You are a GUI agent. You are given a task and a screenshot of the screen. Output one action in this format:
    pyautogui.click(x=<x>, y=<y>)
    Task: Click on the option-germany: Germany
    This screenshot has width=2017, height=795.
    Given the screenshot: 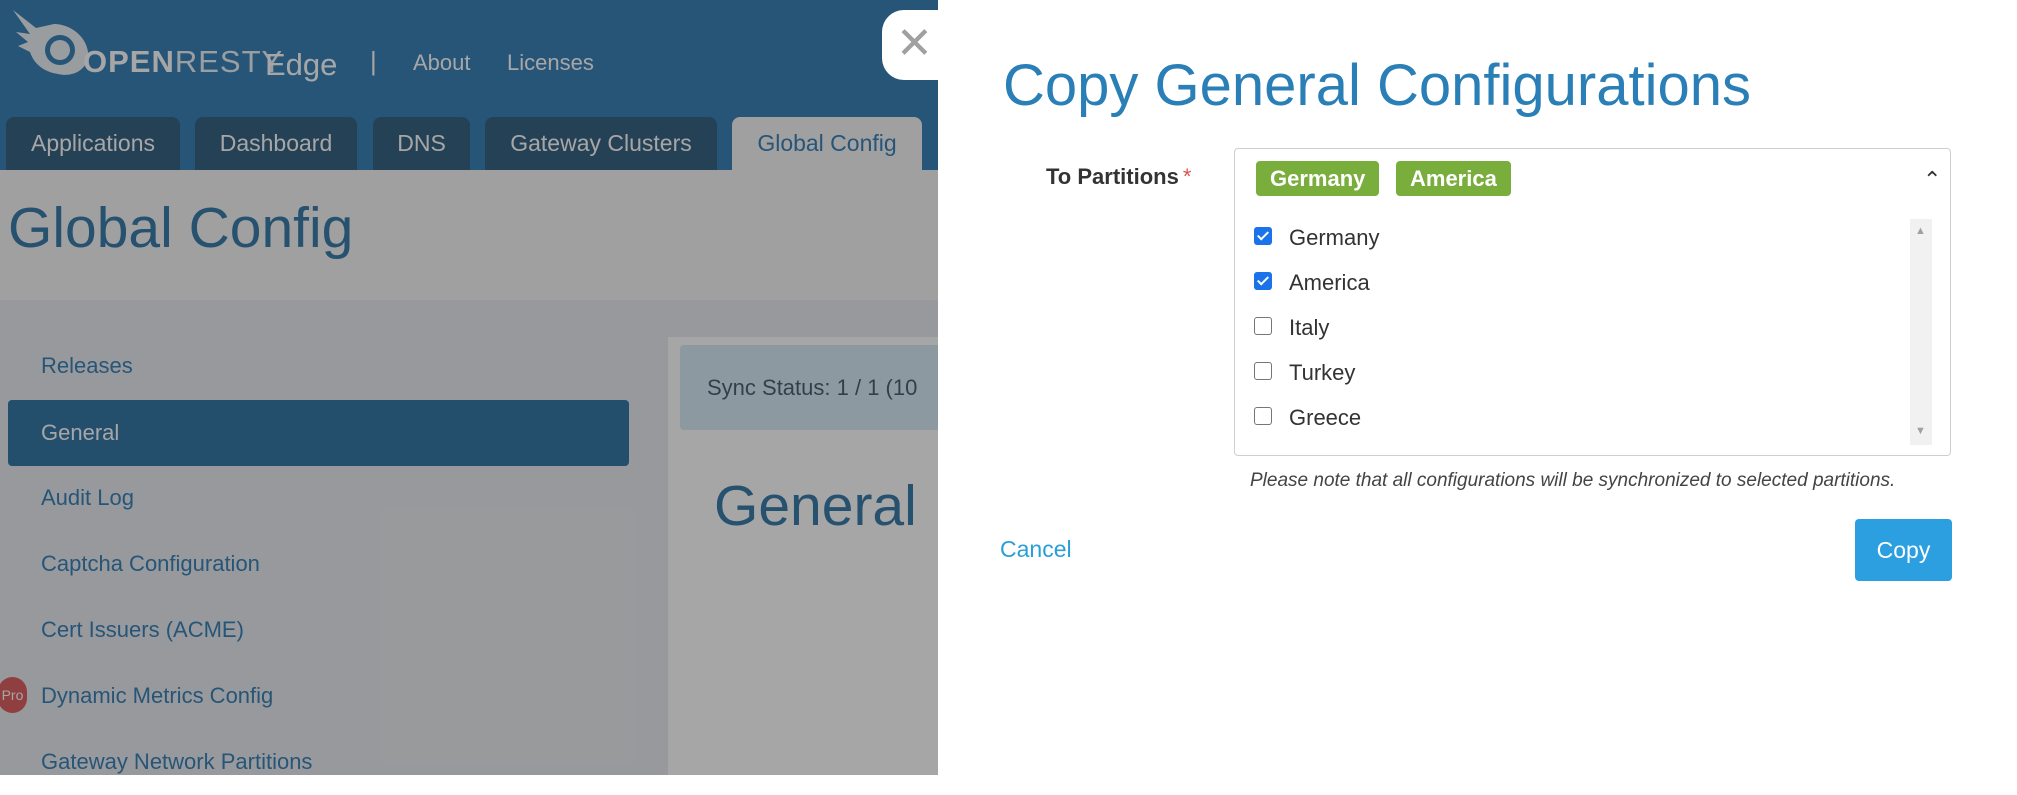 What is the action you would take?
    pyautogui.click(x=1316, y=238)
    